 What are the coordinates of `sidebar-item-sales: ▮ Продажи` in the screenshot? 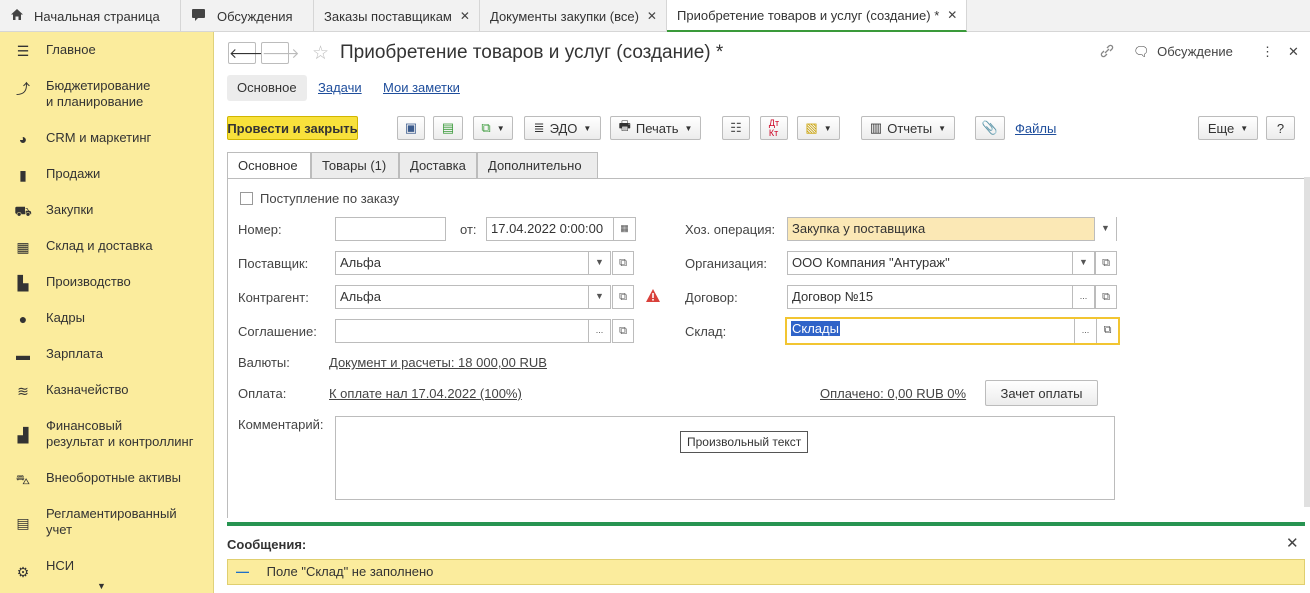 It's located at (107, 175).